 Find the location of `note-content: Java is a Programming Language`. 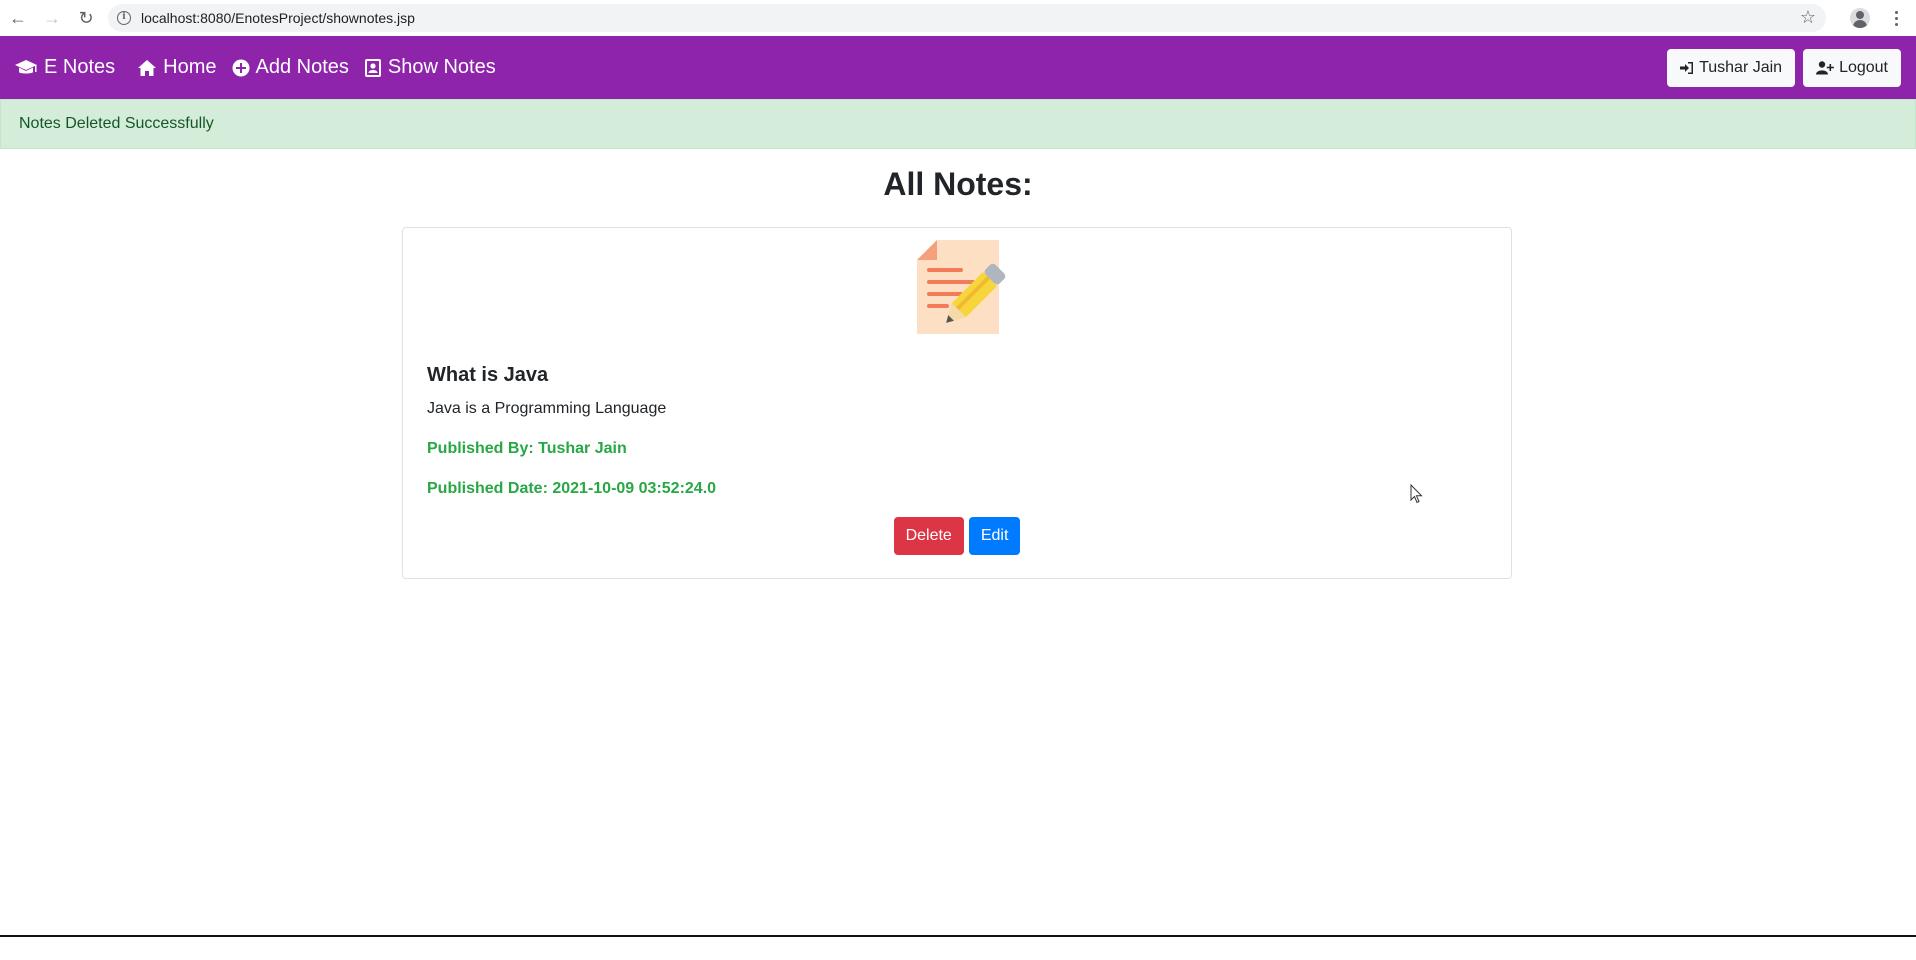

note-content: Java is a Programming Language is located at coordinates (547, 408).